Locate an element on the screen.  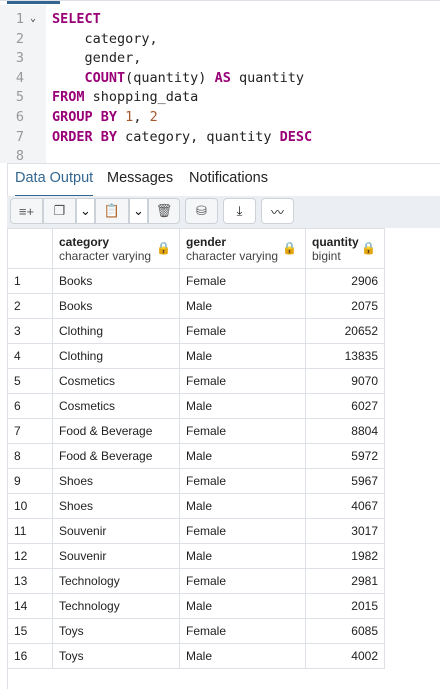
cell-quantity: 5967 is located at coordinates (345, 481).